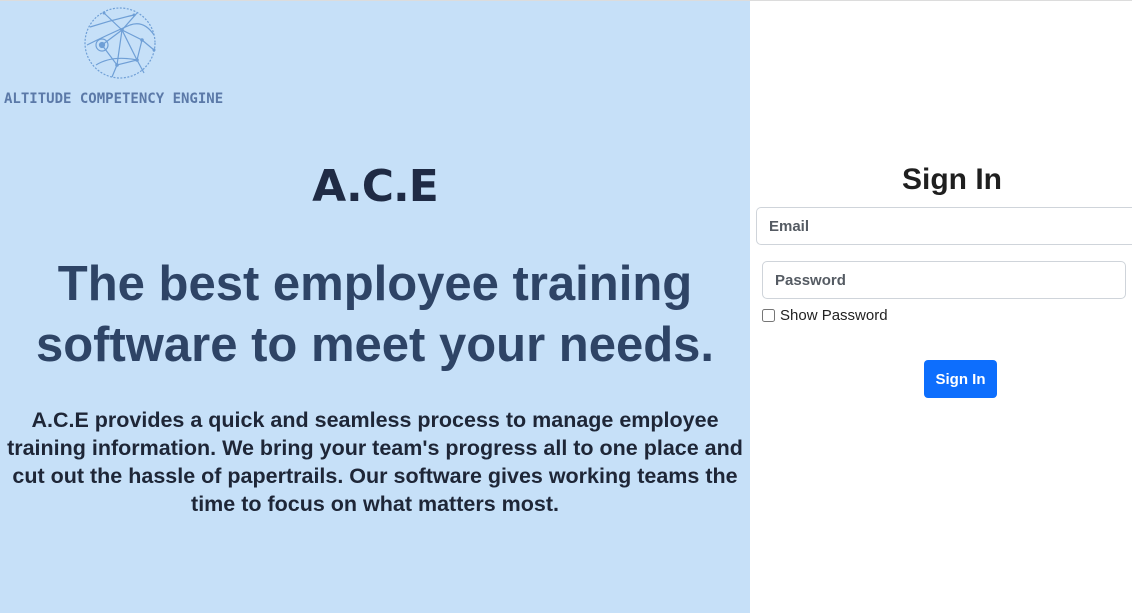  What do you see at coordinates (375, 186) in the screenshot?
I see `brand-title: A.C.E` at bounding box center [375, 186].